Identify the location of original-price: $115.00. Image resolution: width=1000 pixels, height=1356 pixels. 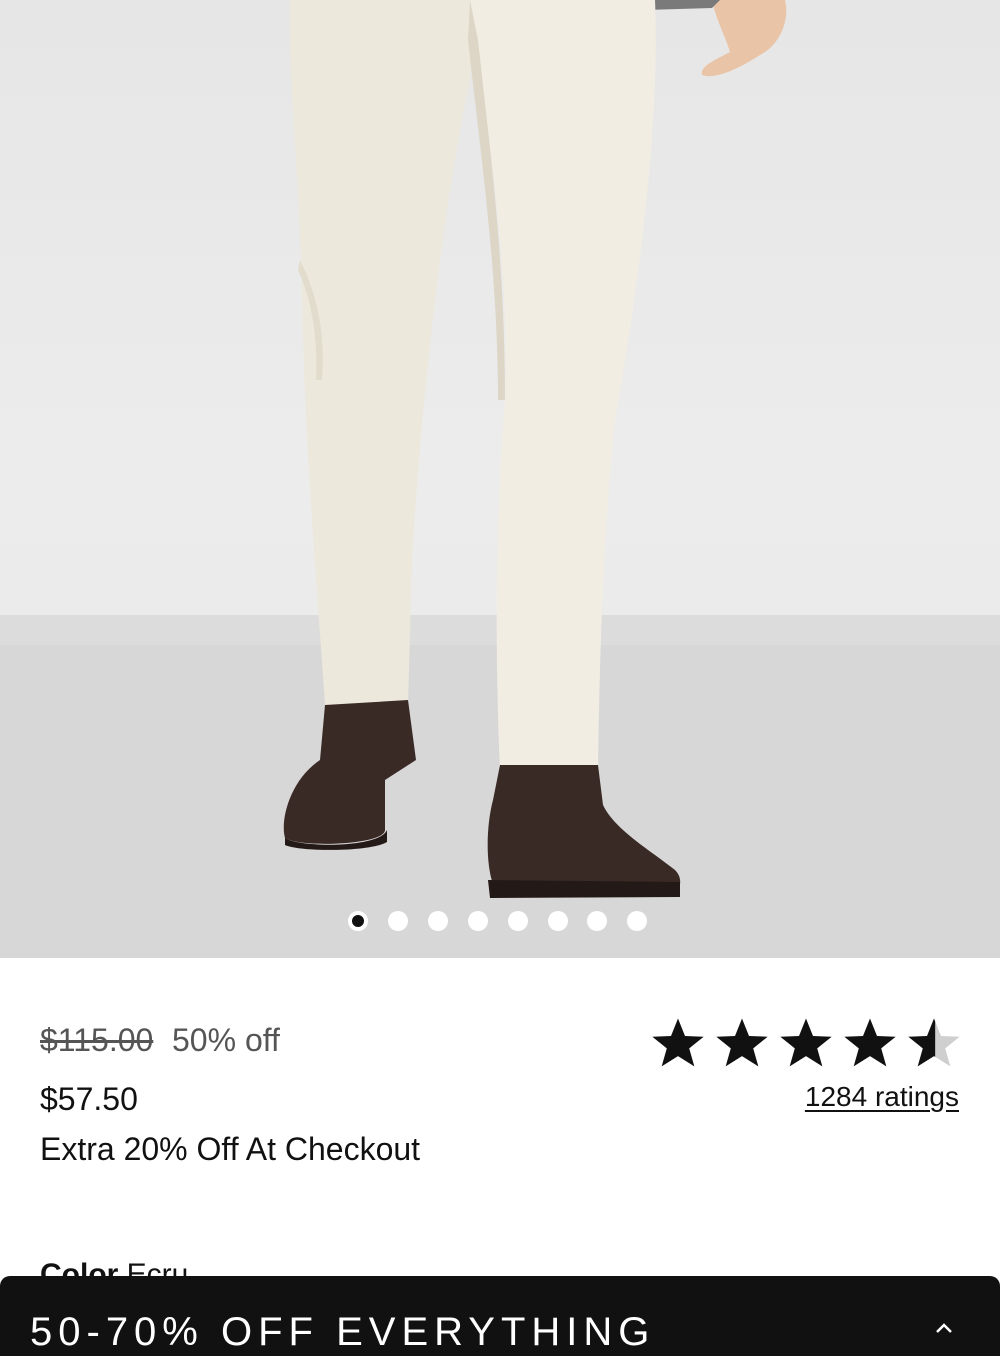
(97, 1040).